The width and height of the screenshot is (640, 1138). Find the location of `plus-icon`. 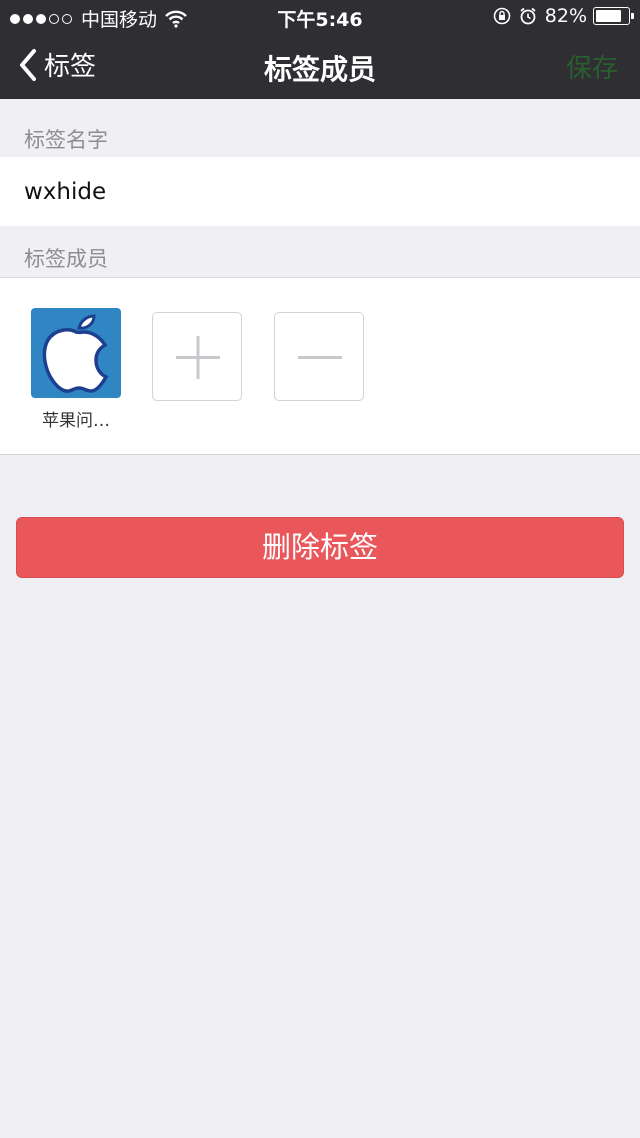

plus-icon is located at coordinates (198, 357).